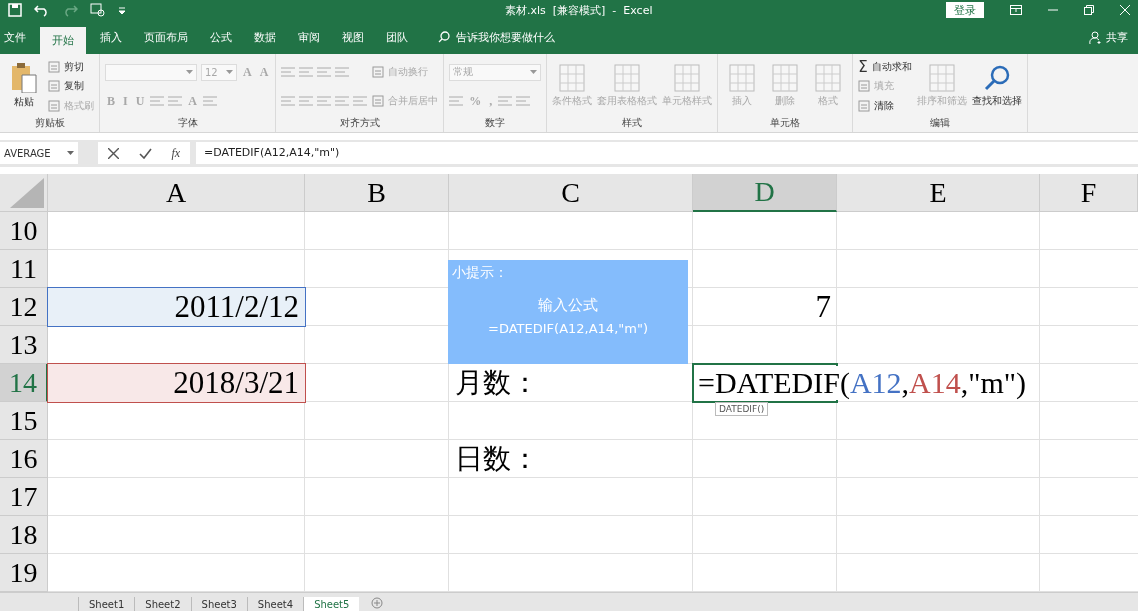  I want to click on tip-text: =DATEDIF(A12,A14,"m"), so click(568, 329).